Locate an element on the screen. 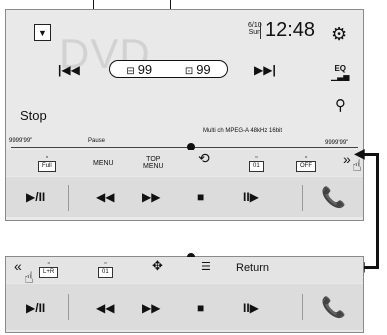  aspect-button: ▫ Full is located at coordinates (47, 163).